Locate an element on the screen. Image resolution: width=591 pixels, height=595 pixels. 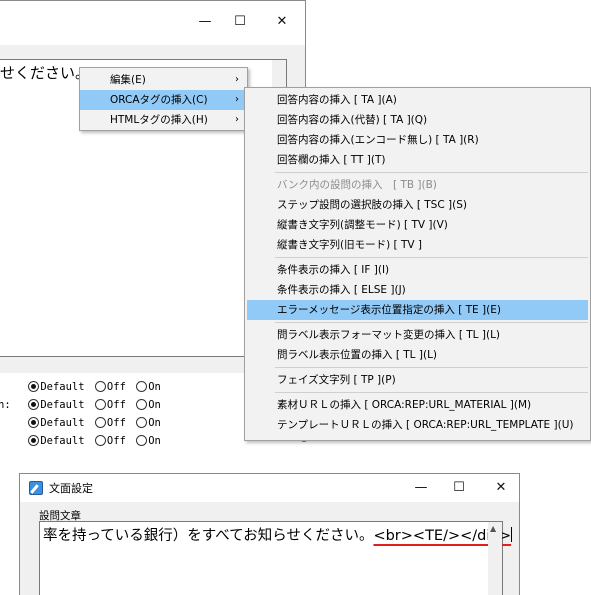
question-text-editor: 率を持っている銀行）をすべてお知らせください。<br><TE/></div> ▲ is located at coordinates (276, 558).